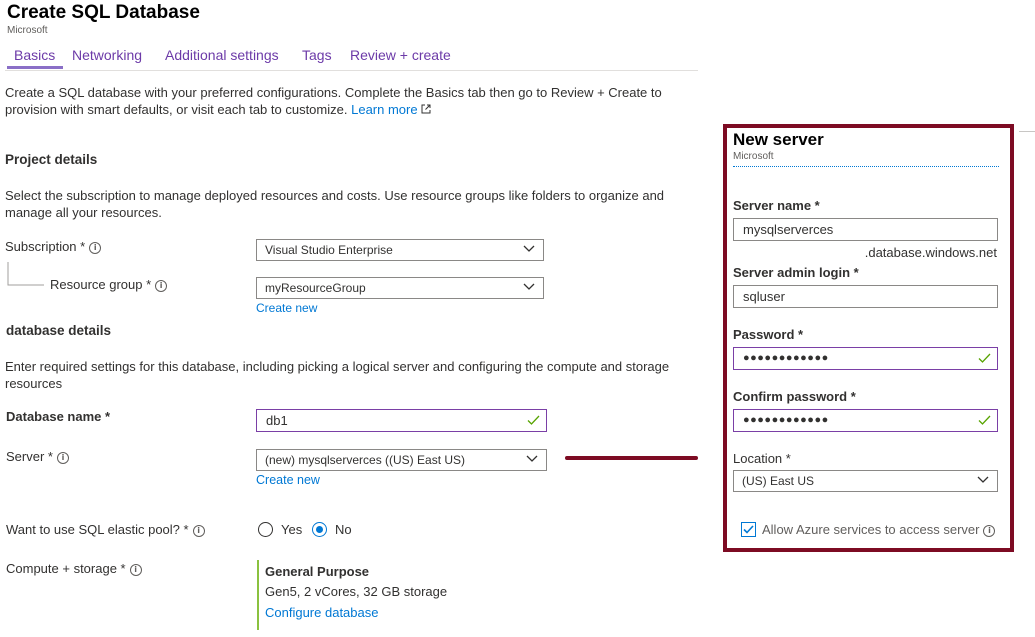 The height and width of the screenshot is (637, 1035). Describe the element at coordinates (37, 456) in the screenshot. I see `server-label: Server * i` at that location.